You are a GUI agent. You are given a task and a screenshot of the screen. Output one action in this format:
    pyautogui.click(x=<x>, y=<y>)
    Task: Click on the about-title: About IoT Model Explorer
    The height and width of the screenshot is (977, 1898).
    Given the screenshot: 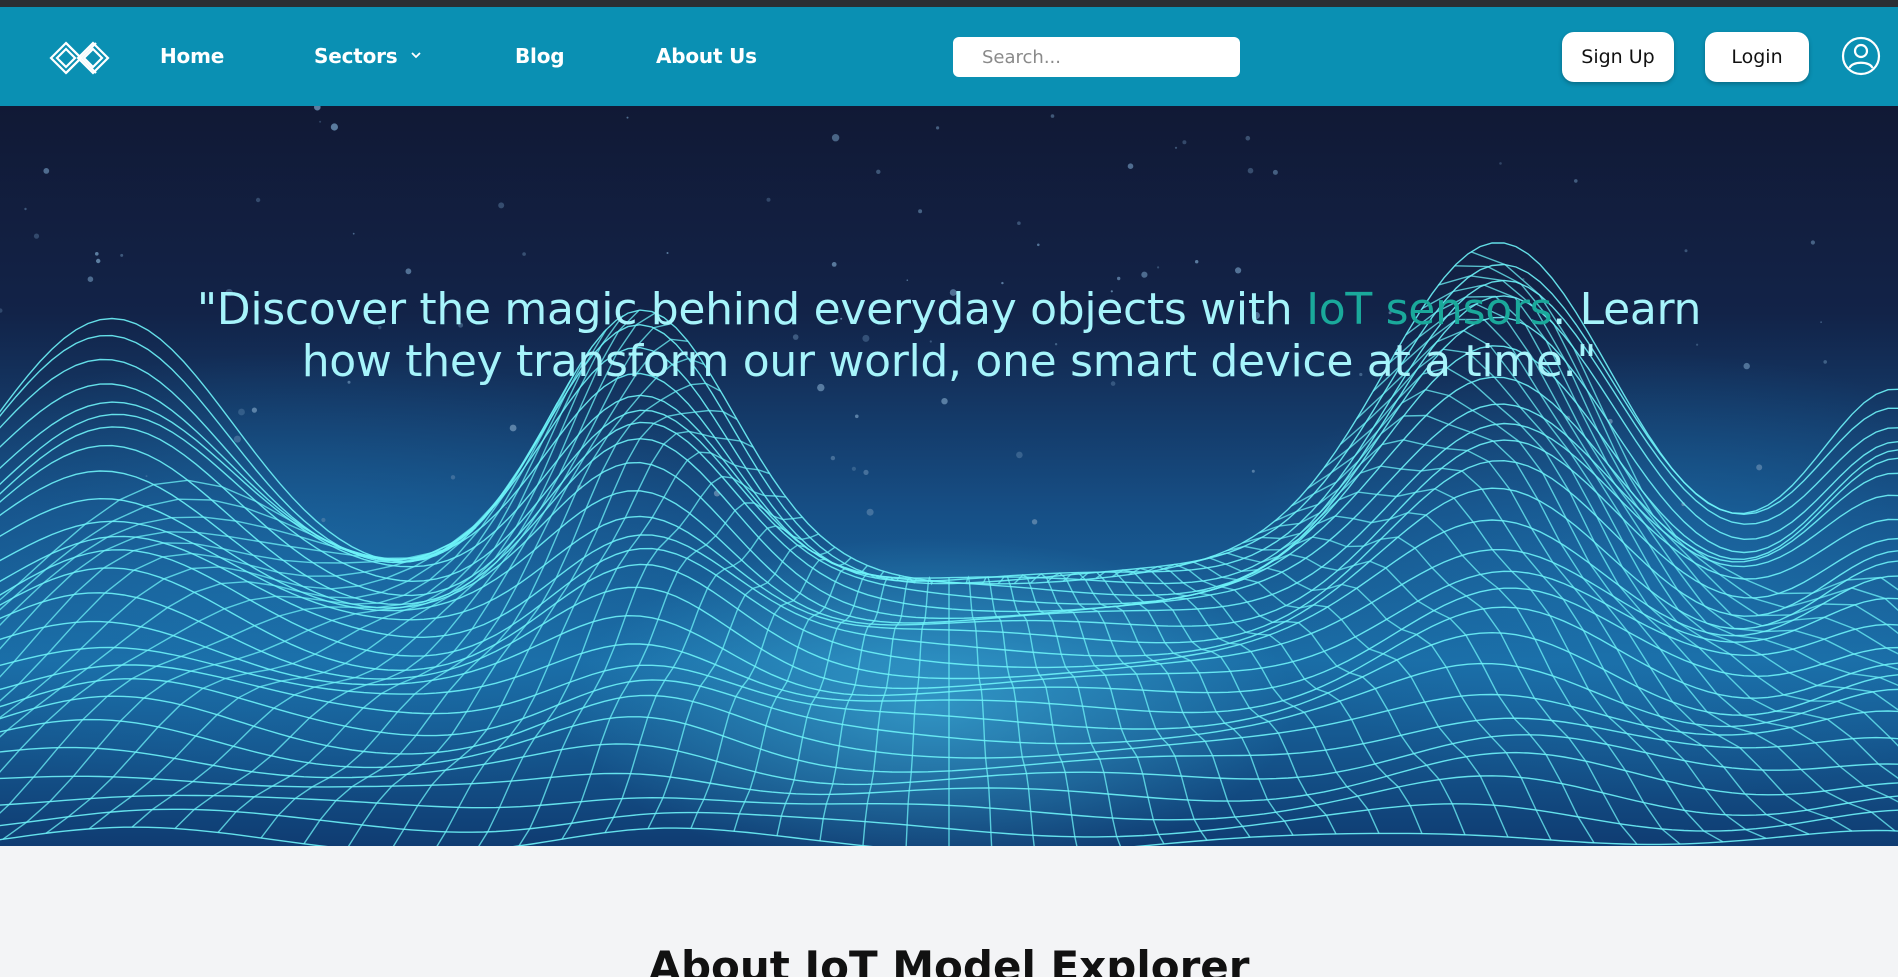 What is the action you would take?
    pyautogui.click(x=949, y=959)
    